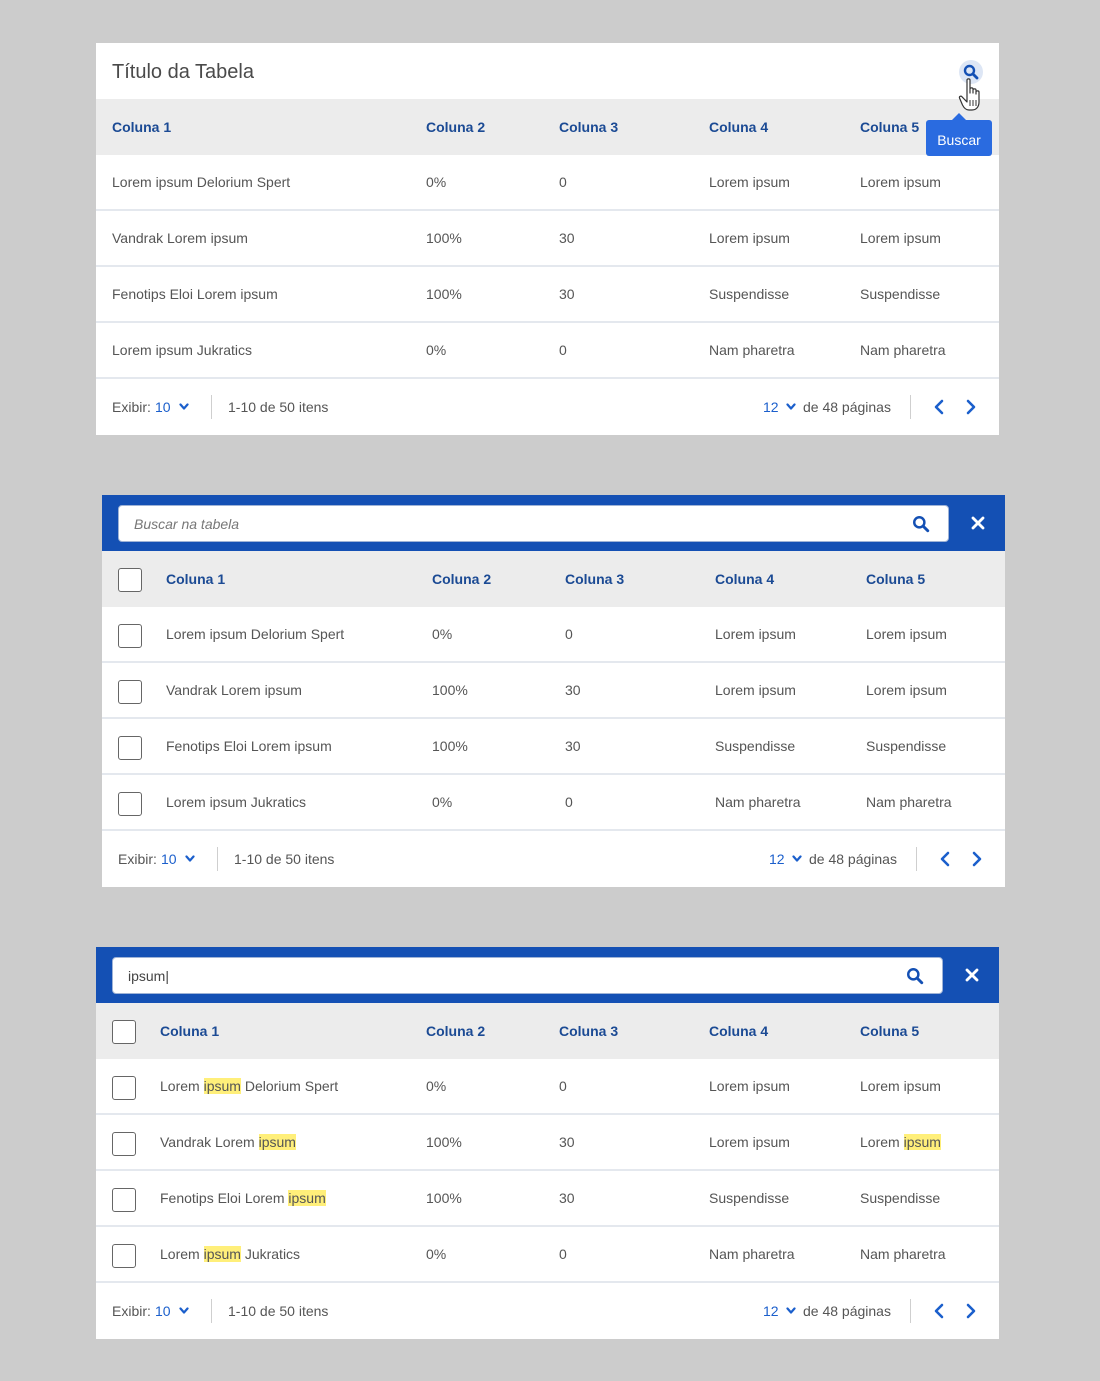  I want to click on table-cell: Lorem ipsum Jukratics, so click(230, 1254).